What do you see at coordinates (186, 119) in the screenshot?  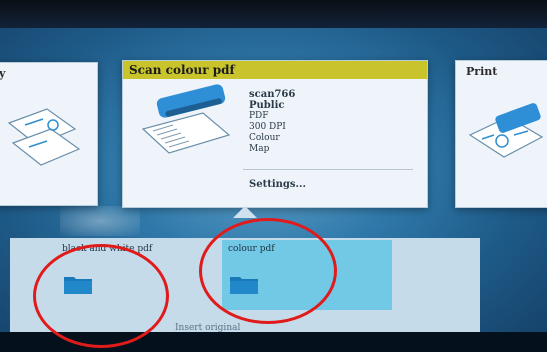 I see `scanner-icon` at bounding box center [186, 119].